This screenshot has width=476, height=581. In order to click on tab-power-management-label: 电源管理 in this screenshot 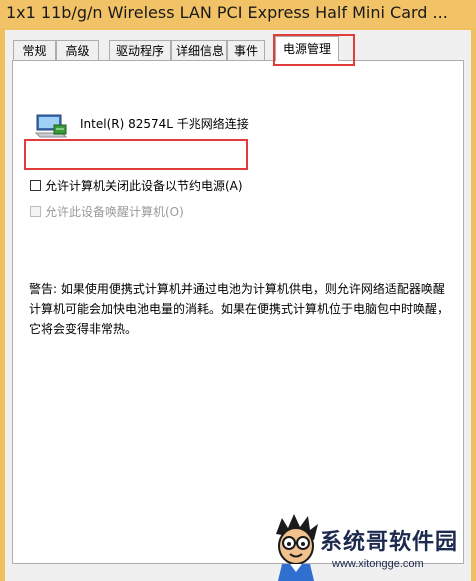, I will do `click(306, 49)`.